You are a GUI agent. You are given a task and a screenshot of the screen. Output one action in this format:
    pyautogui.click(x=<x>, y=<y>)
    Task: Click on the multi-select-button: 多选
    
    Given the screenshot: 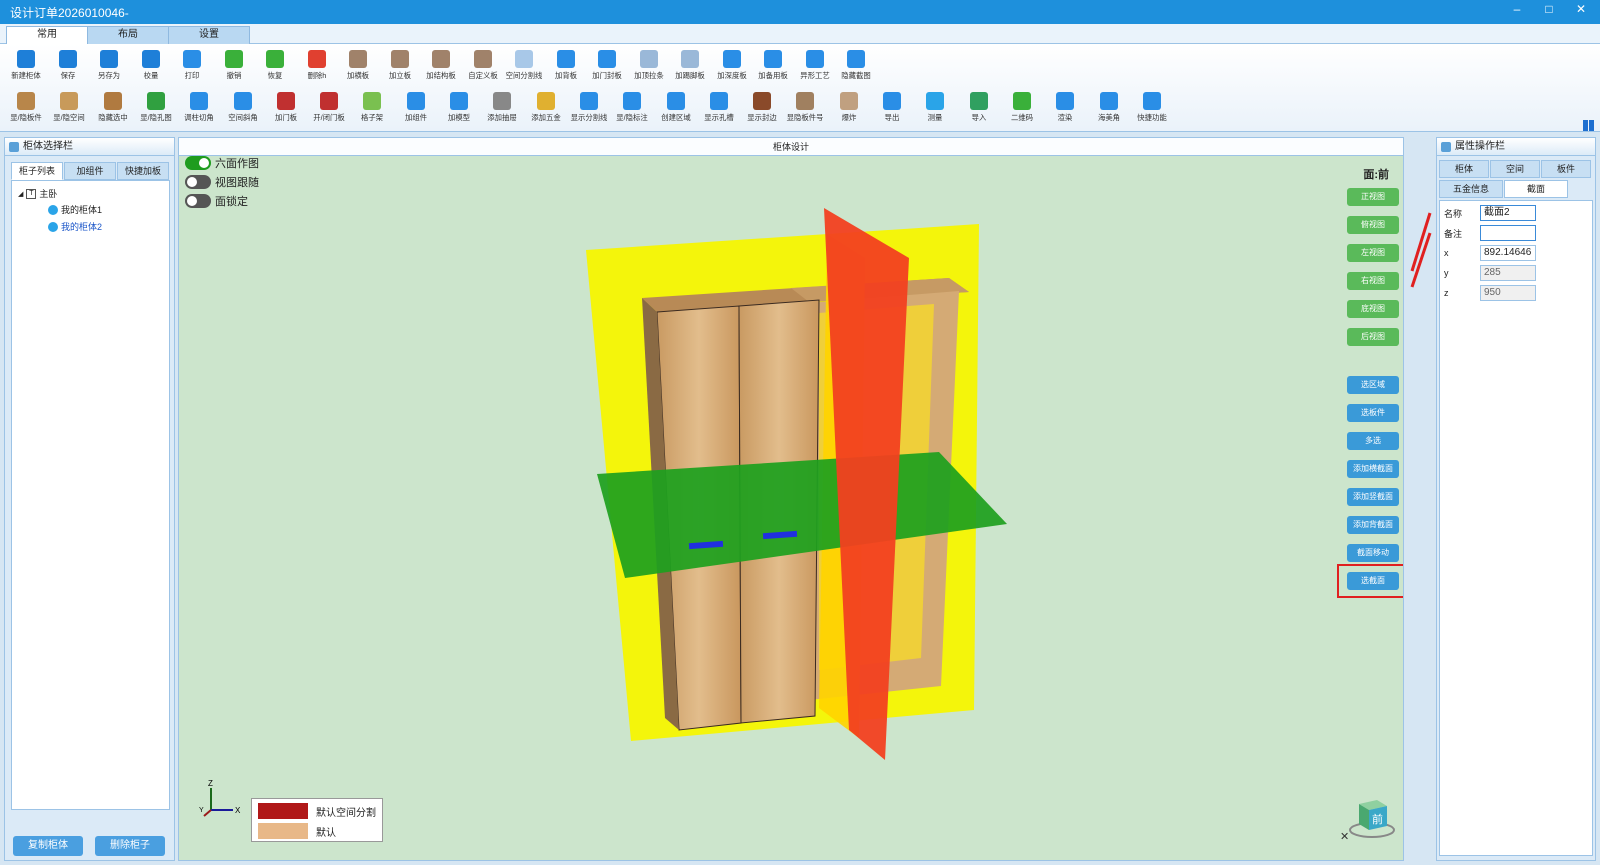 What is the action you would take?
    pyautogui.click(x=1373, y=441)
    